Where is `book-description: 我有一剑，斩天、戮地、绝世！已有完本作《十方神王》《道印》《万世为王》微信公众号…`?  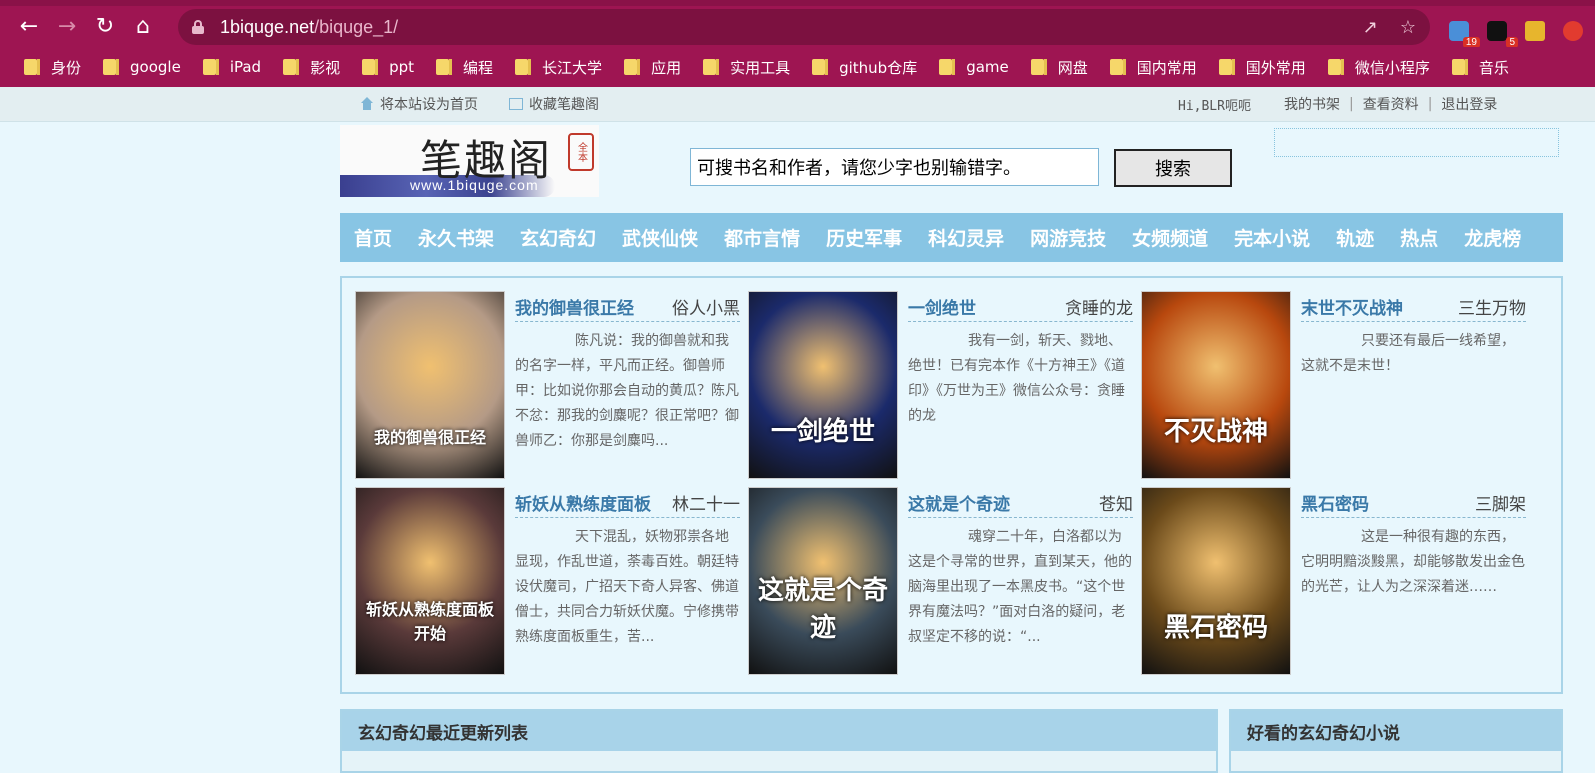
book-description: 我有一剑，斩天、戮地、绝世！已有完本作《十方神王》《道印》《万世为王》微信公众号… is located at coordinates (1016, 378).